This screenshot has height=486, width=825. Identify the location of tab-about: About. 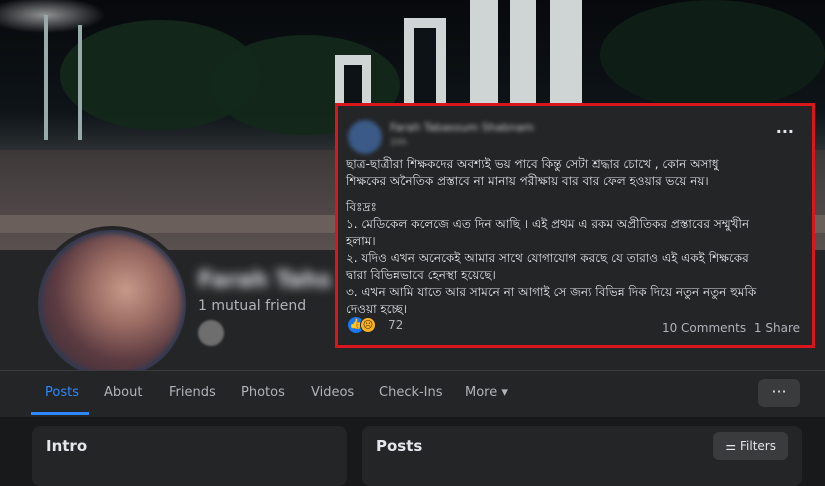
(123, 392).